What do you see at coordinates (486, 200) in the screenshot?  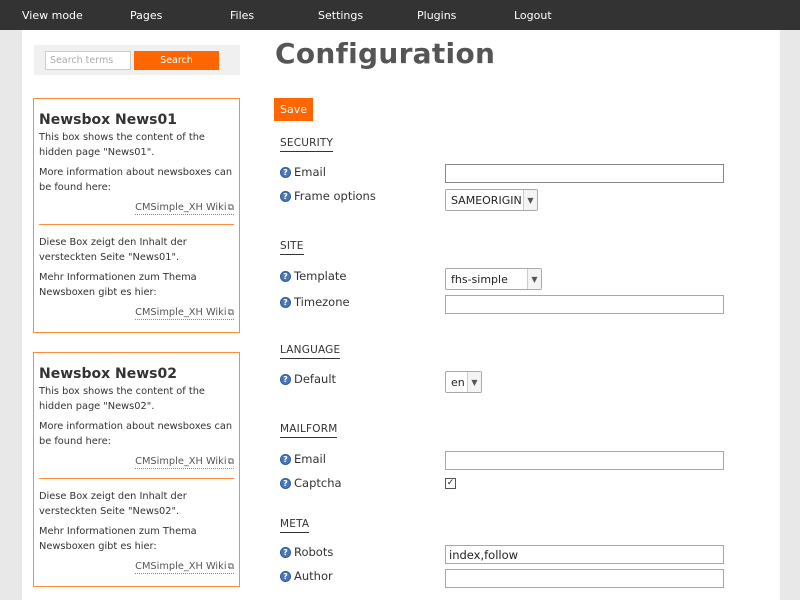 I see `select-value: SAMEORIGIN` at bounding box center [486, 200].